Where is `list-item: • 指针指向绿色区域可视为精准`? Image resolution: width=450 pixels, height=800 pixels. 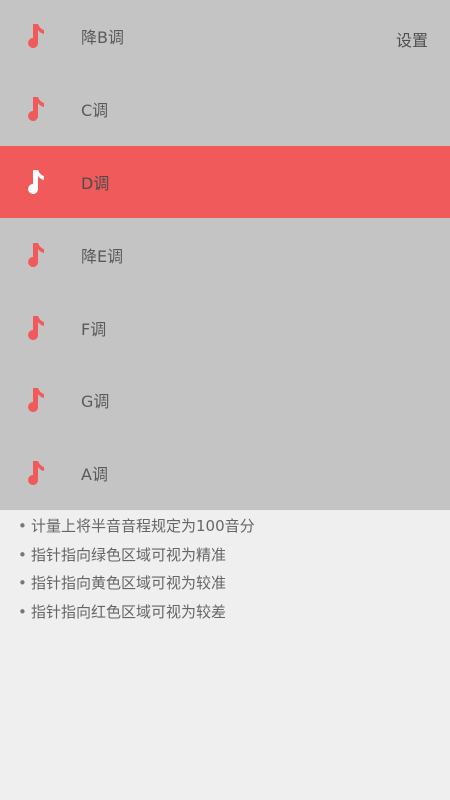
list-item: • 指针指向绿色区域可视为精准 is located at coordinates (228, 555).